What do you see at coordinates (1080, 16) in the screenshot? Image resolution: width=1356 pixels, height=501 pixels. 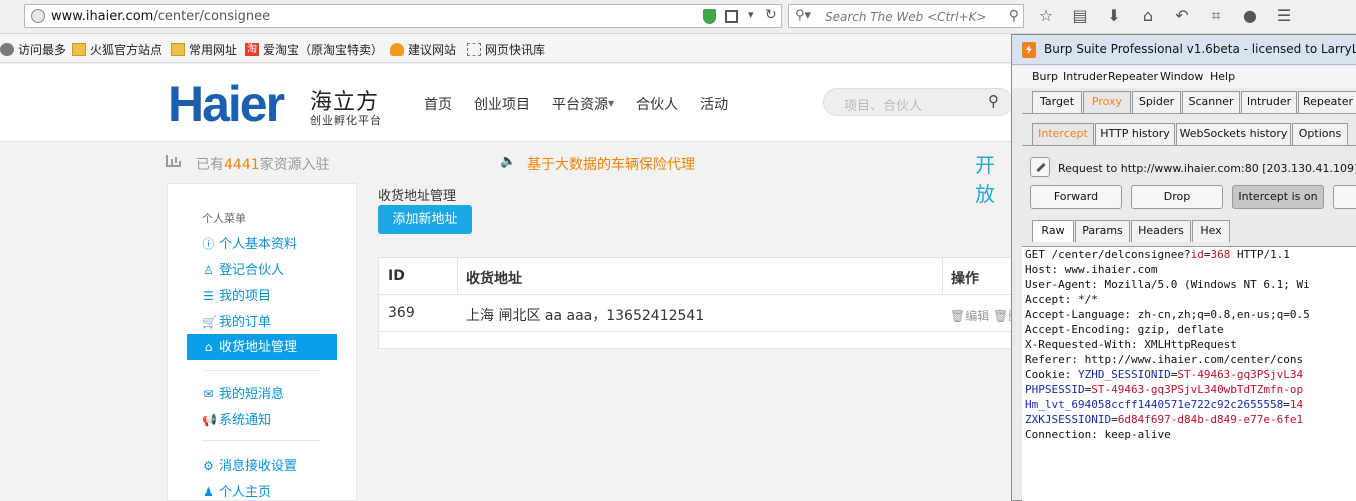 I see `reading-list-icon: ▤` at bounding box center [1080, 16].